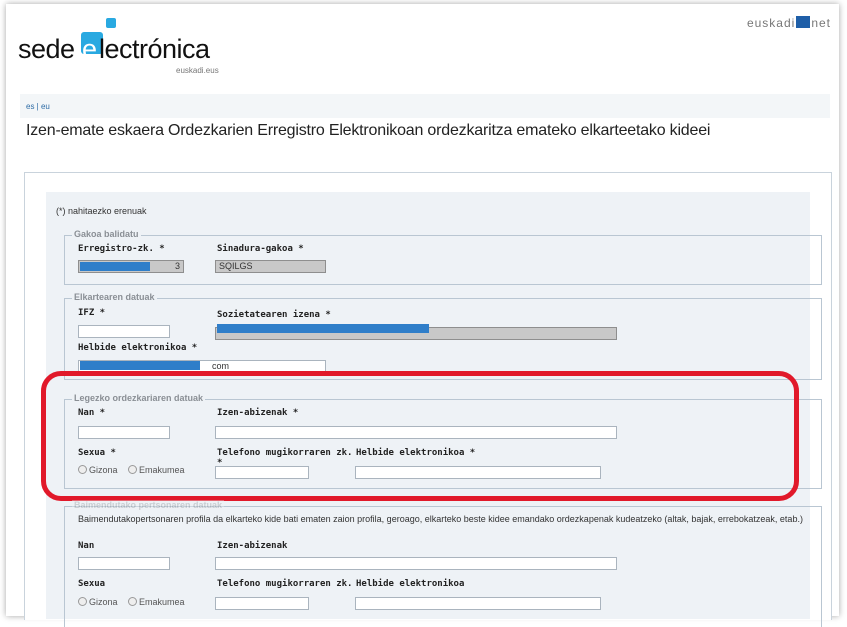 This screenshot has height=627, width=847. I want to click on authorized-email-label: Helbide elektronikoa, so click(410, 584).